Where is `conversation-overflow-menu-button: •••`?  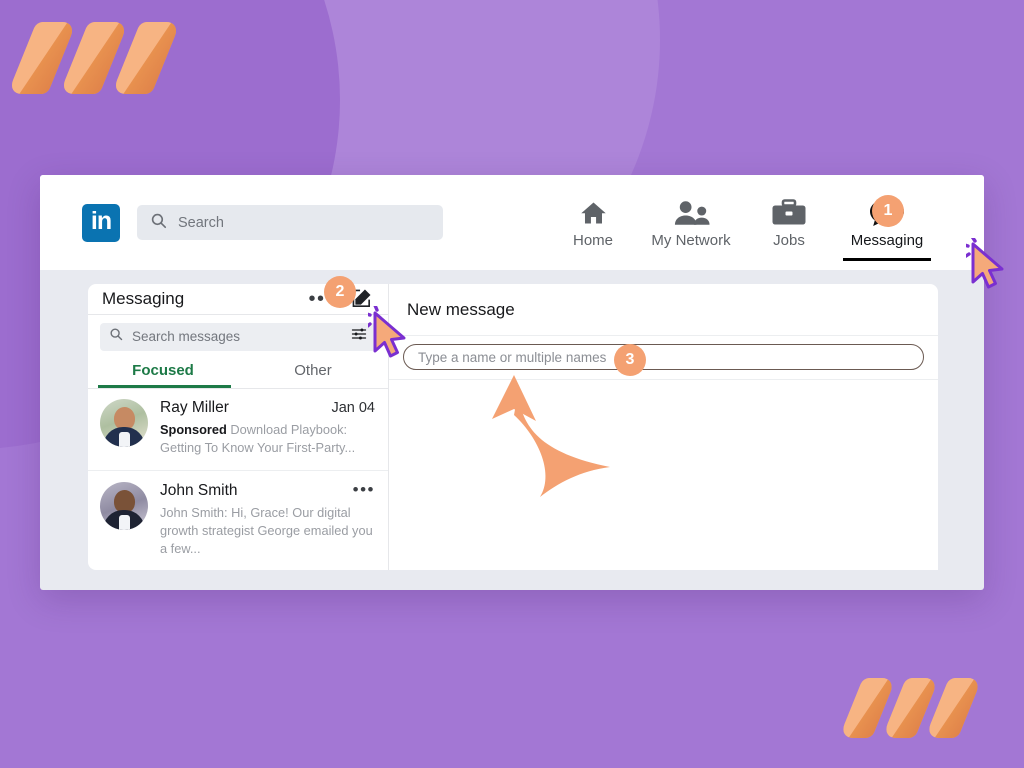
conversation-overflow-menu-button: ••• is located at coordinates (364, 489).